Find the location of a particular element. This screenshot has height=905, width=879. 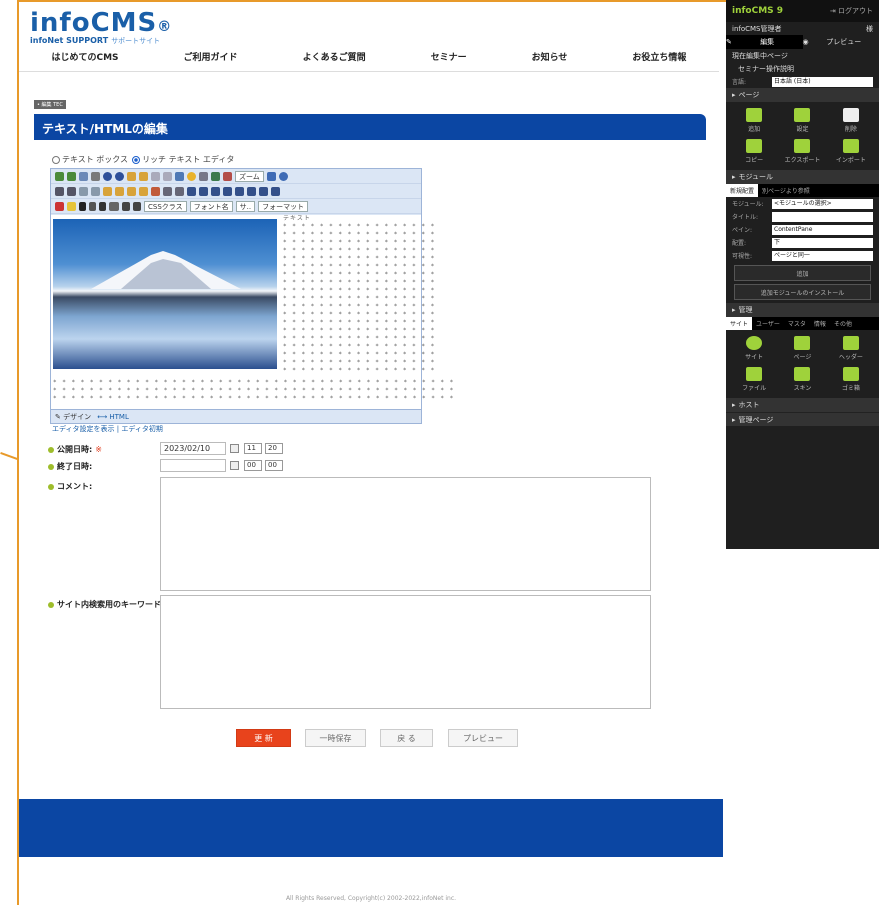

show-settings-link: エディタ設定を表示 is located at coordinates (83, 429).